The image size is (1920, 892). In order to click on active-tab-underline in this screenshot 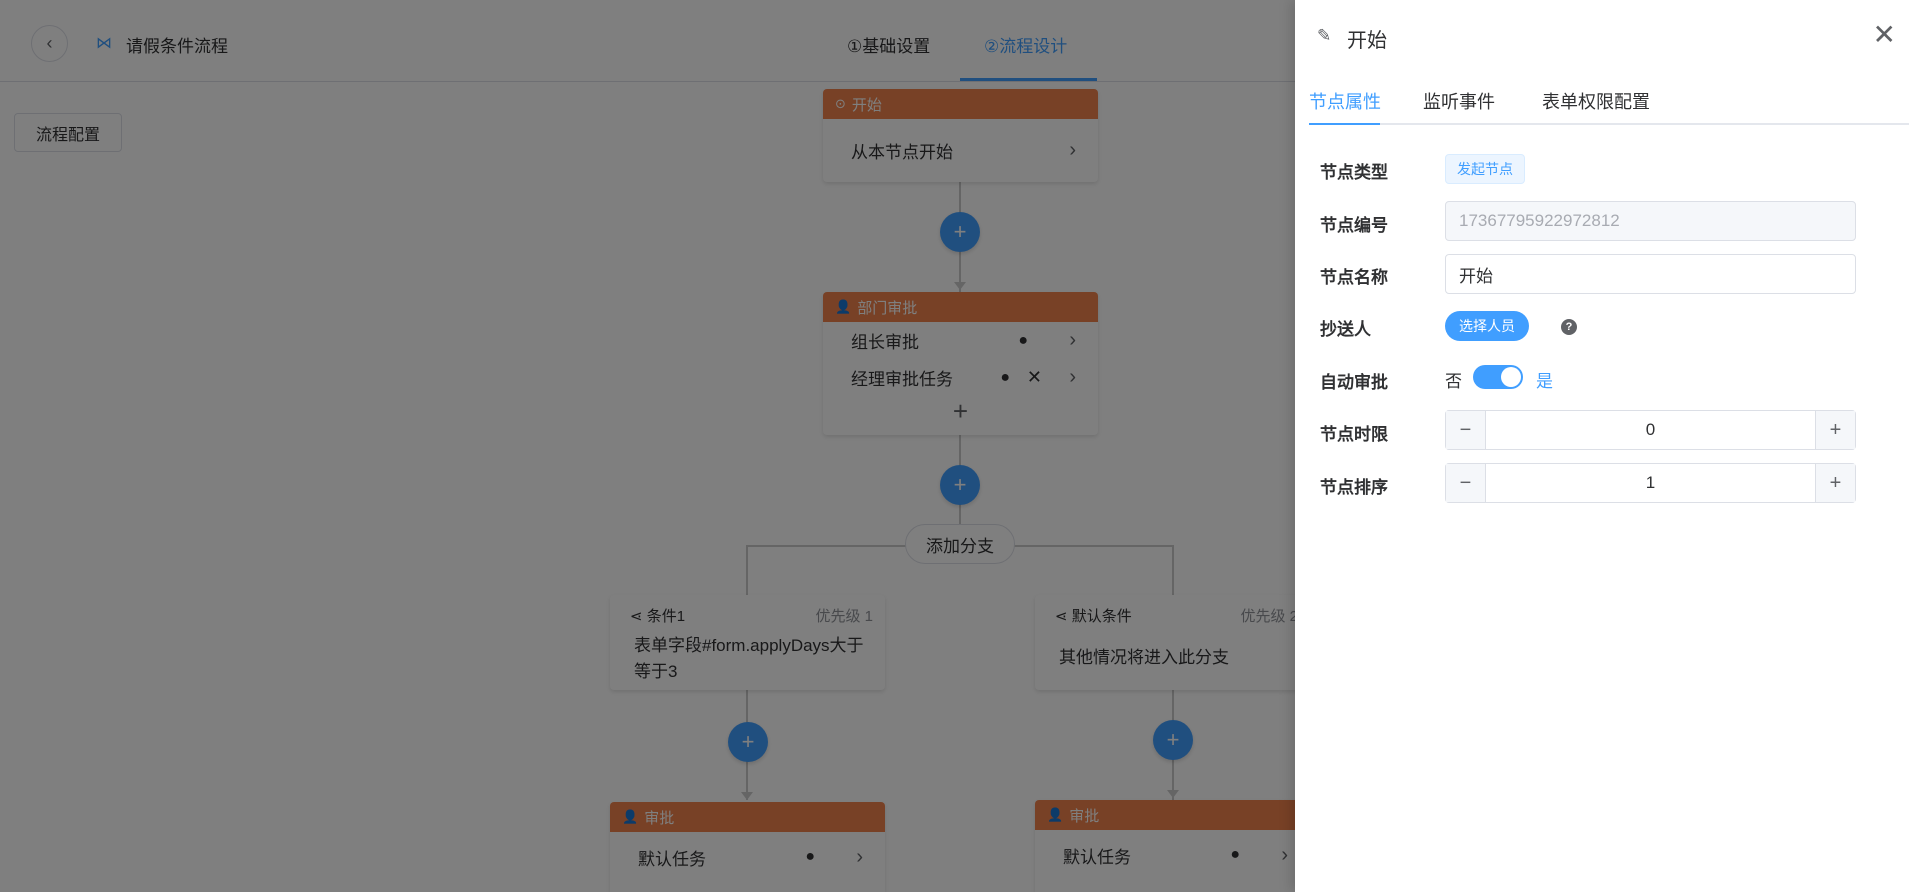, I will do `click(1344, 124)`.